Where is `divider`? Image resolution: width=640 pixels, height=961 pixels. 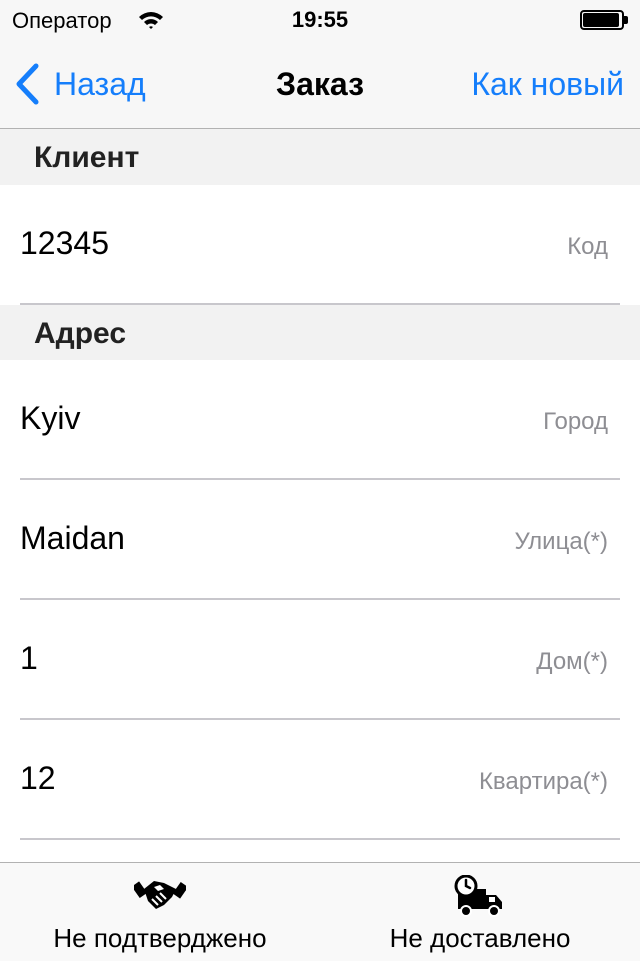 divider is located at coordinates (320, 839).